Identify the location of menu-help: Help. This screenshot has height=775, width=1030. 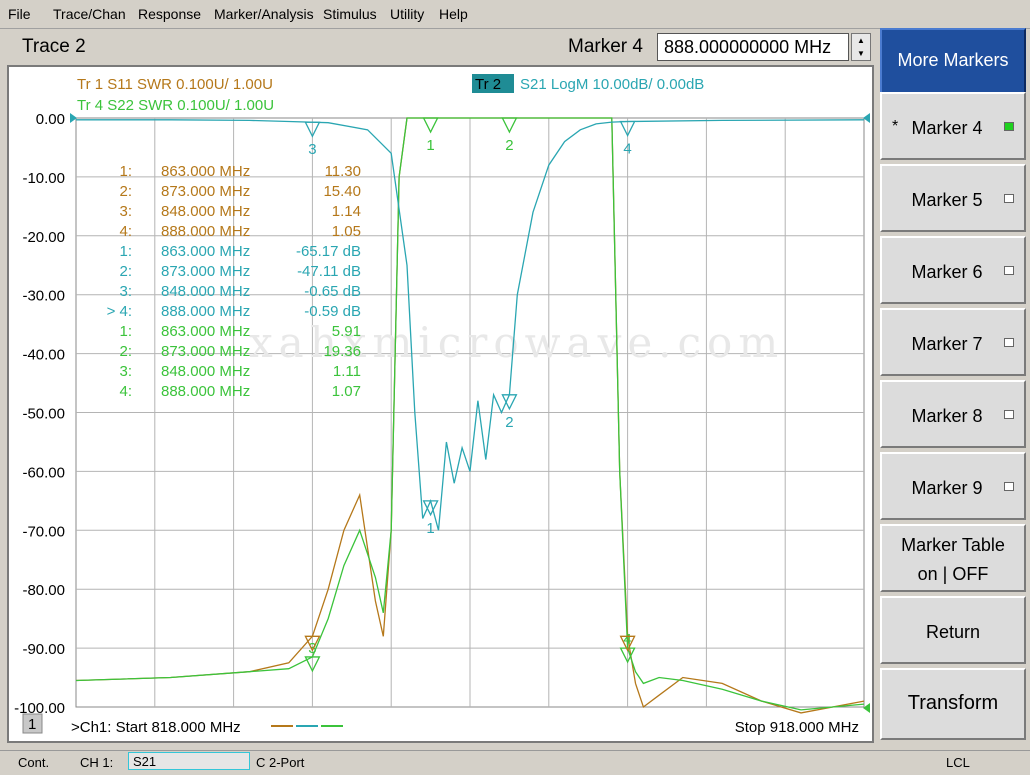
(453, 14).